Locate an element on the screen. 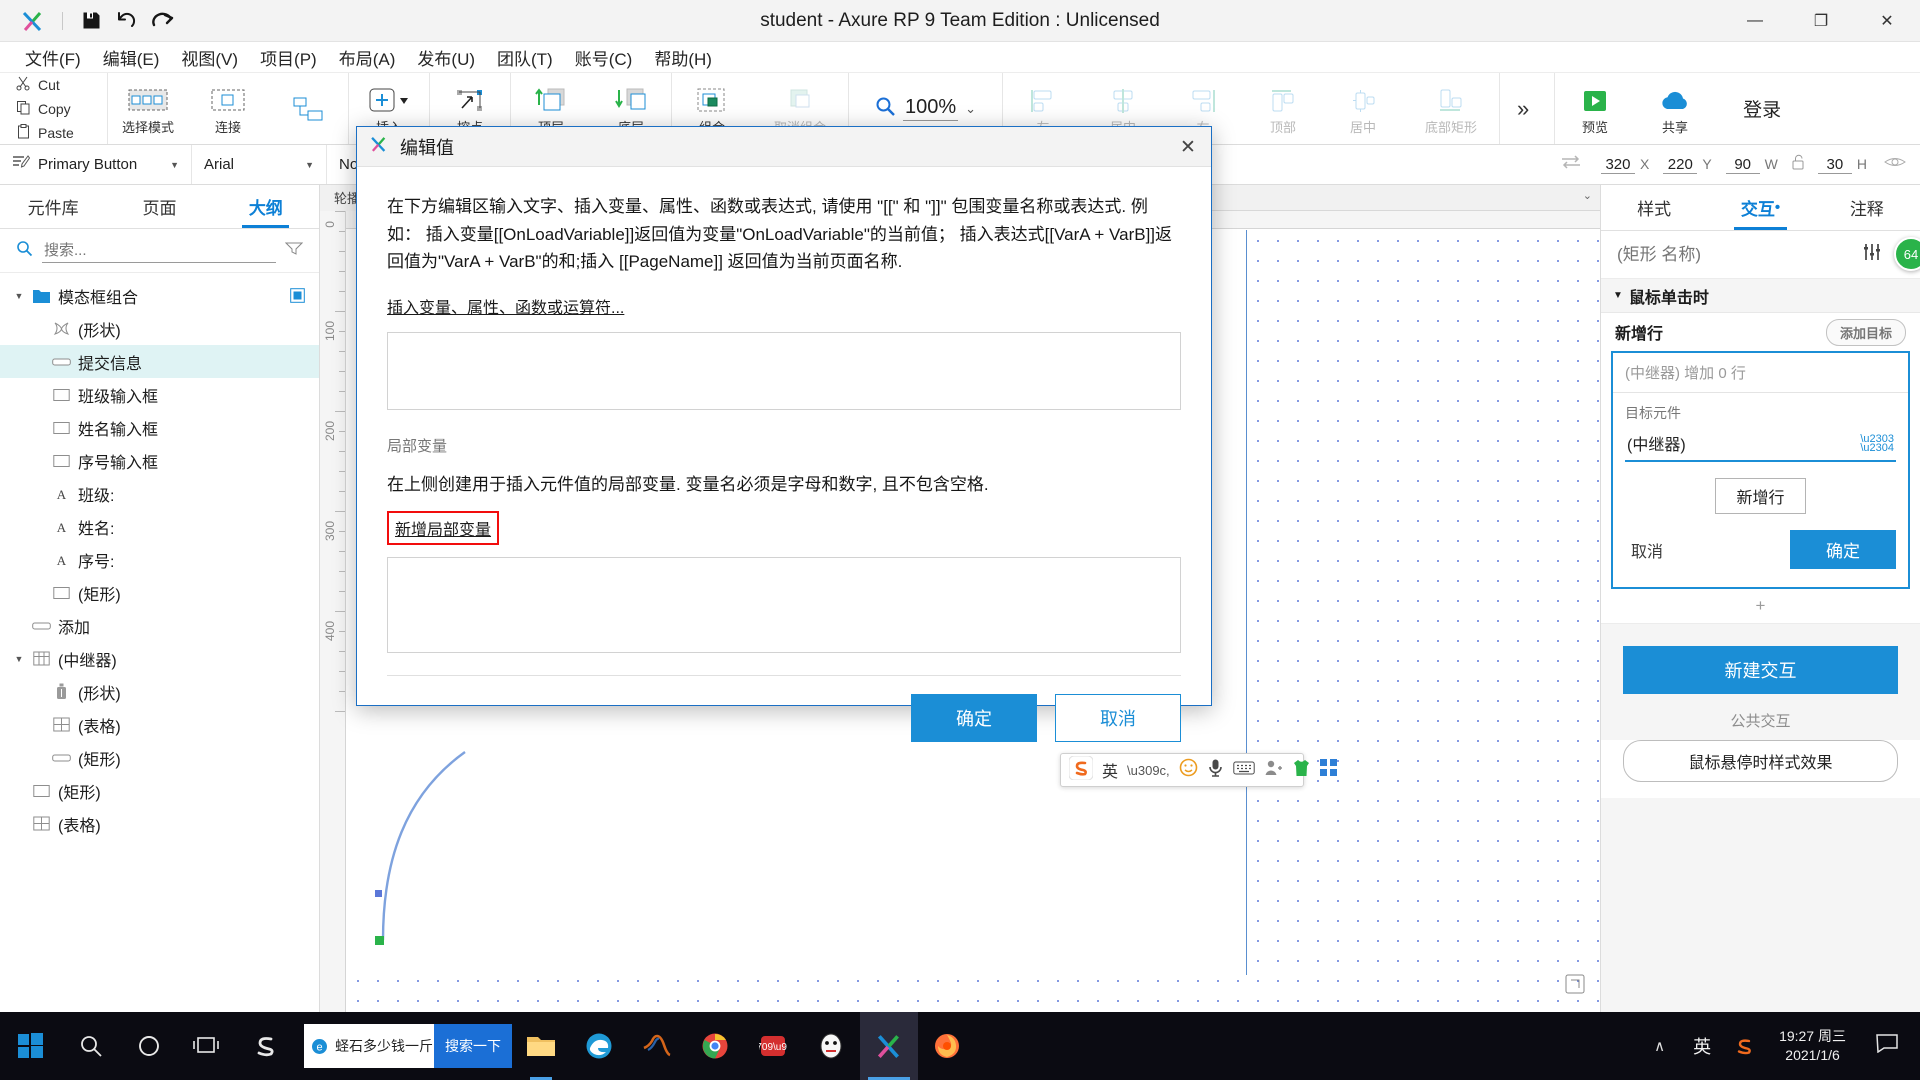 This screenshot has height=1080, width=1920. grid-icon is located at coordinates (1328, 770).